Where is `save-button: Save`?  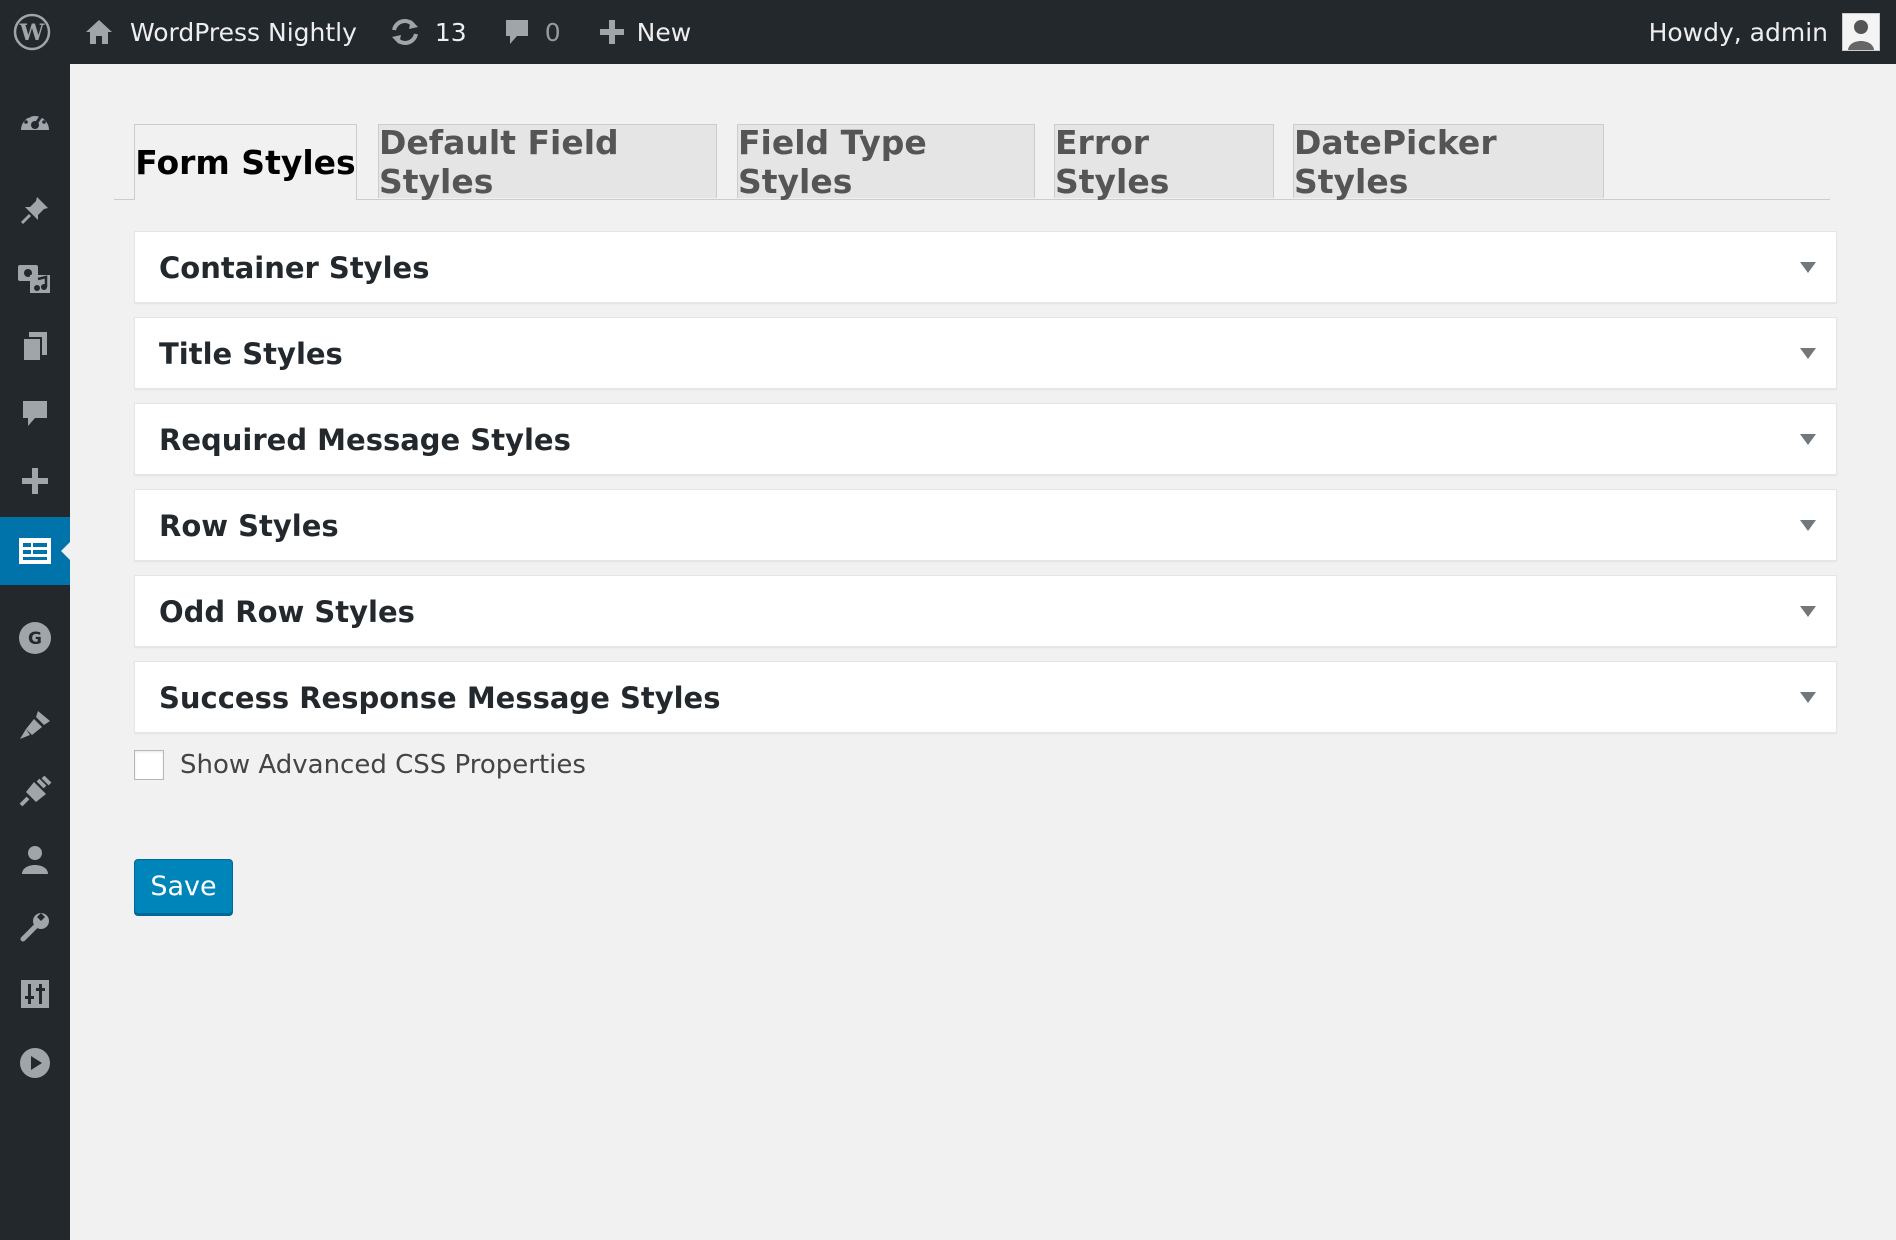
save-button: Save is located at coordinates (183, 886).